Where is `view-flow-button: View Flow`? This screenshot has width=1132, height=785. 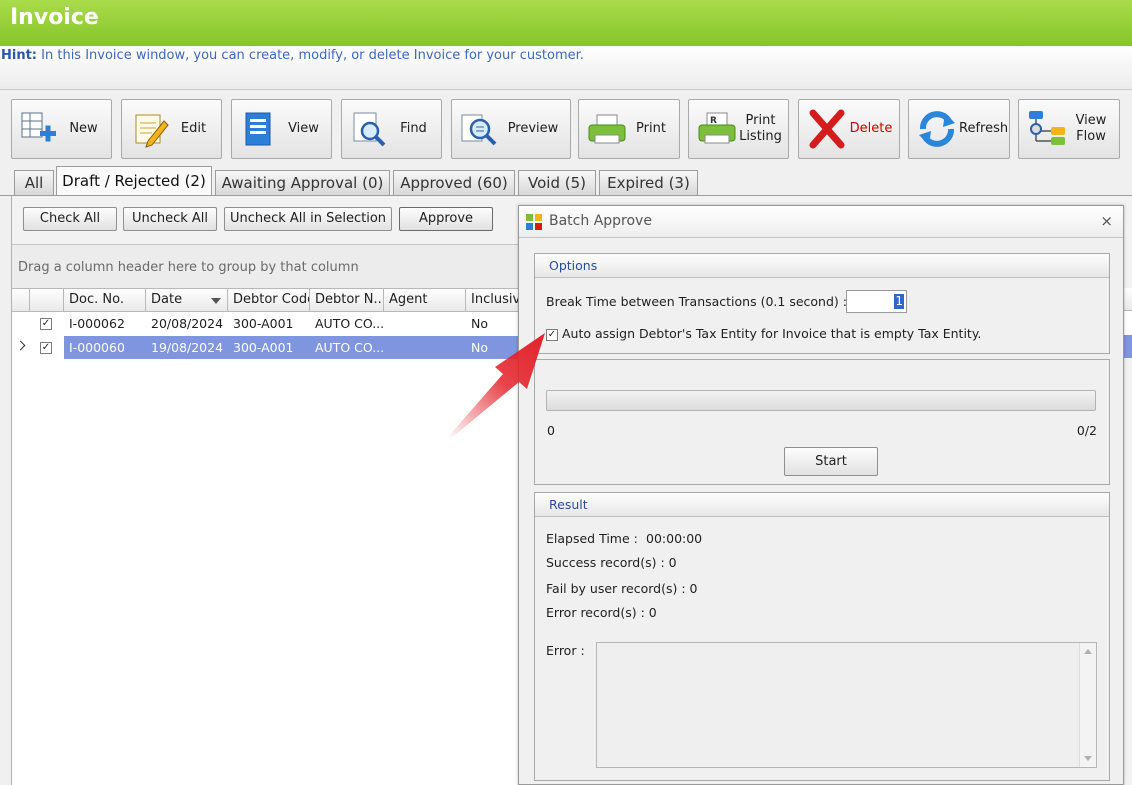
view-flow-button: View Flow is located at coordinates (1069, 129).